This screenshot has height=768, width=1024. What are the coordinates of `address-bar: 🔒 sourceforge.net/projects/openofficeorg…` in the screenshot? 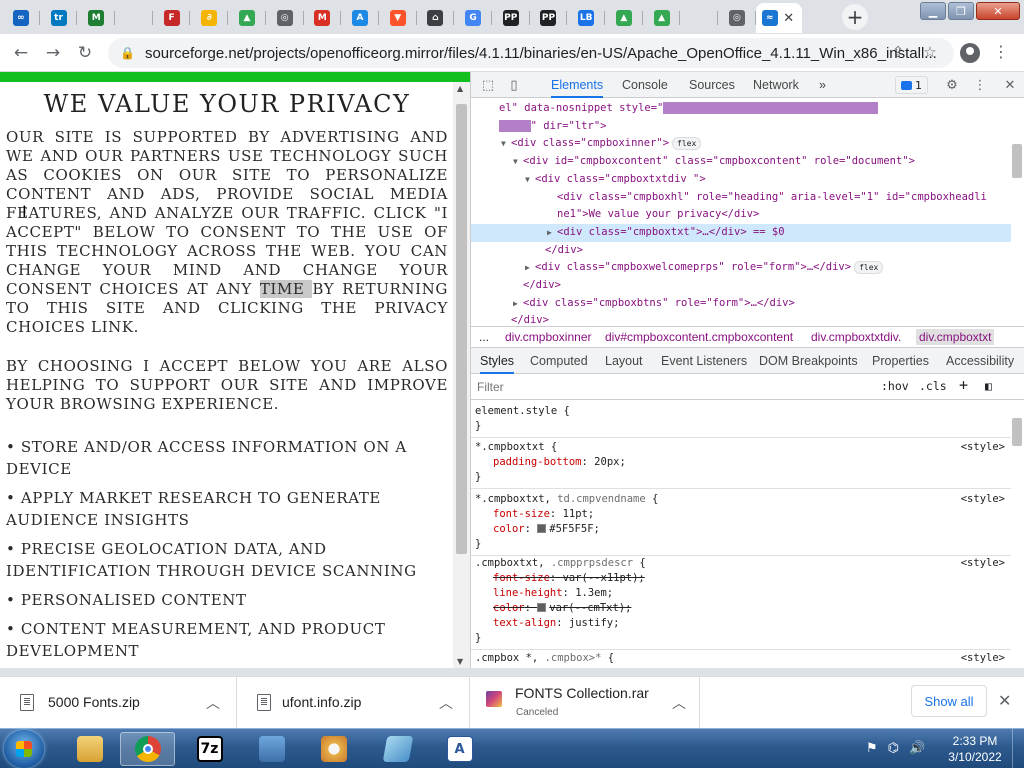 It's located at (531, 53).